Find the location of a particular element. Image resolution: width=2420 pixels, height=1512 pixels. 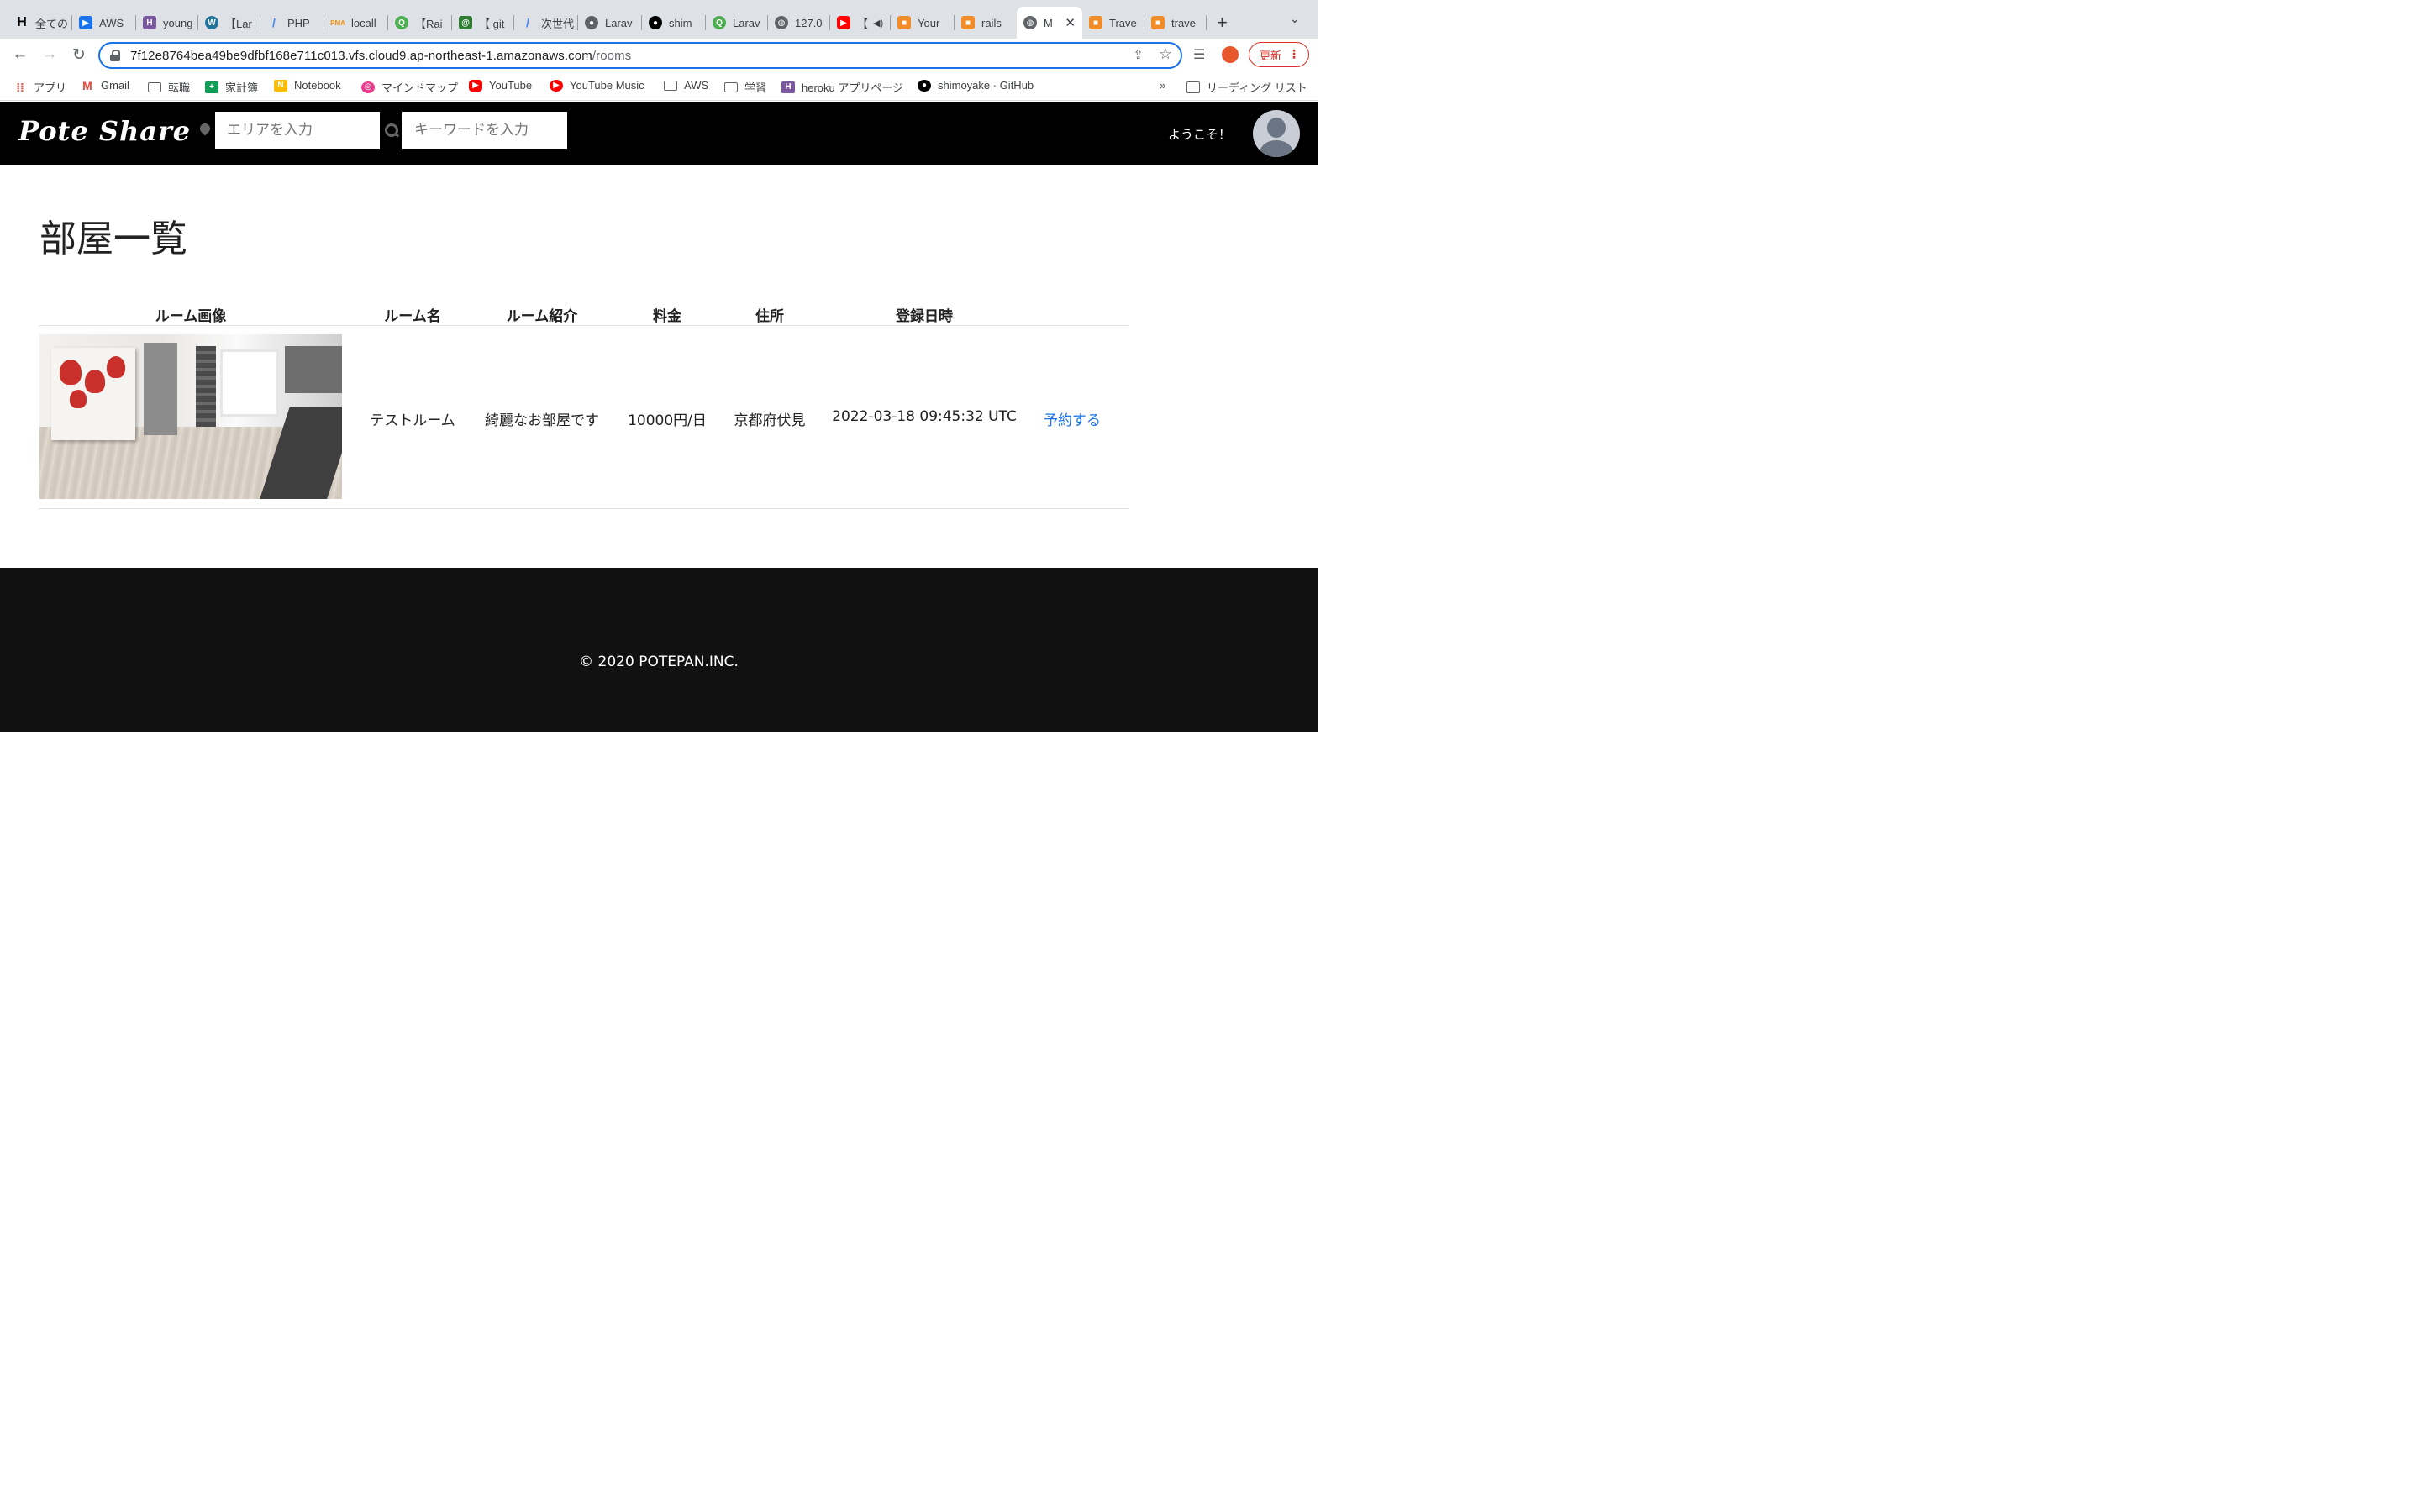

avatar is located at coordinates (1276, 133).